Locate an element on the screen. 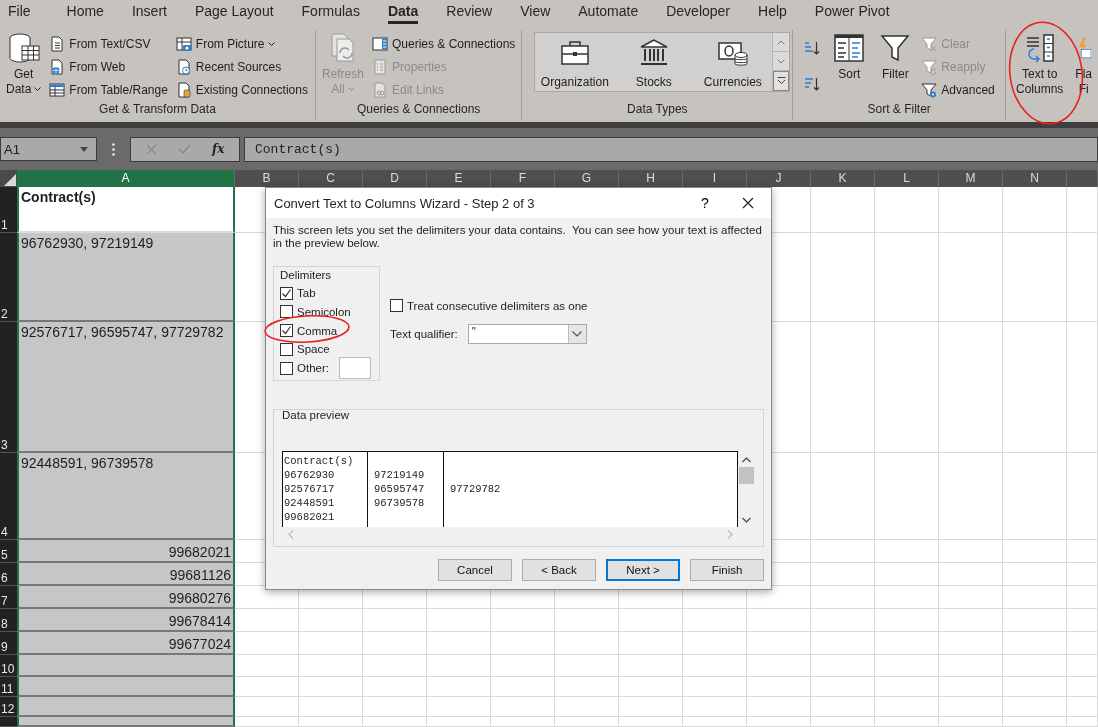  ribbon-tab: Automate is located at coordinates (608, 12).